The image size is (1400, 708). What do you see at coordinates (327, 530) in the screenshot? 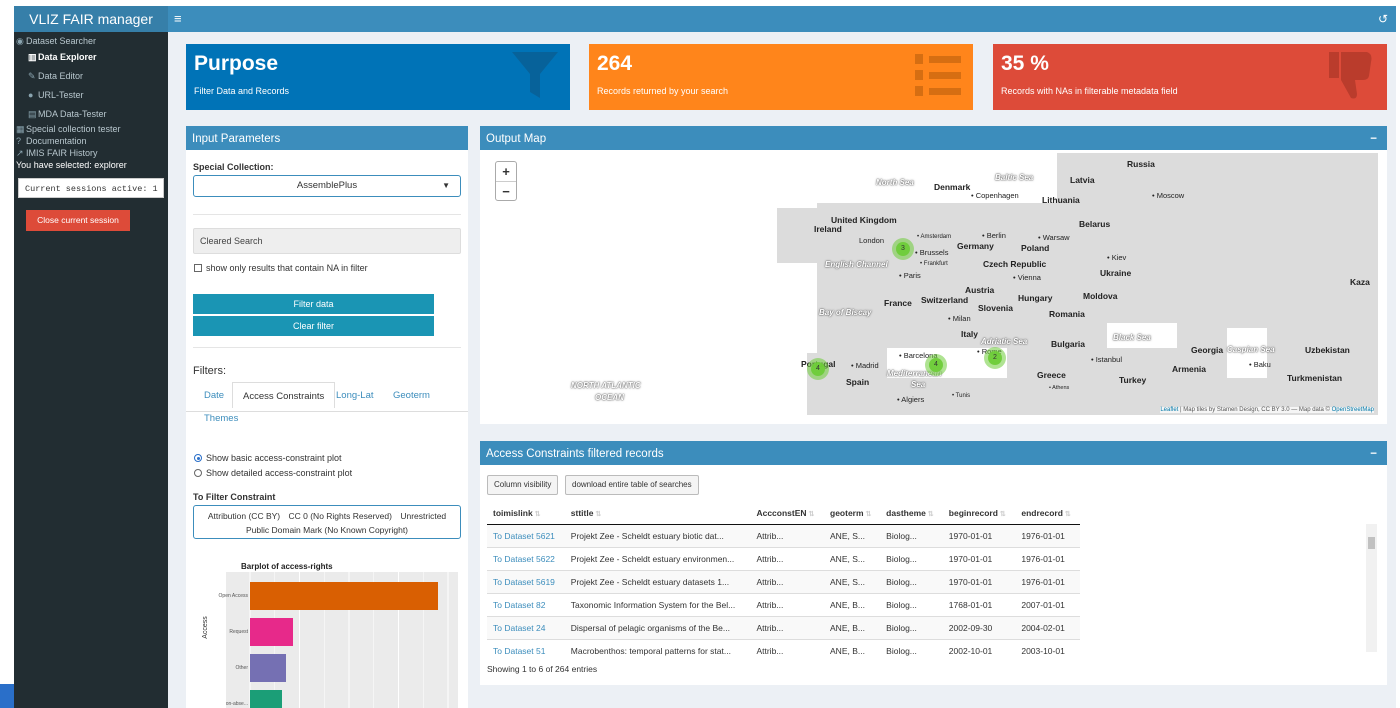
I see `constraint-chip: Public Domain Mark (No Known Copyright)` at bounding box center [327, 530].